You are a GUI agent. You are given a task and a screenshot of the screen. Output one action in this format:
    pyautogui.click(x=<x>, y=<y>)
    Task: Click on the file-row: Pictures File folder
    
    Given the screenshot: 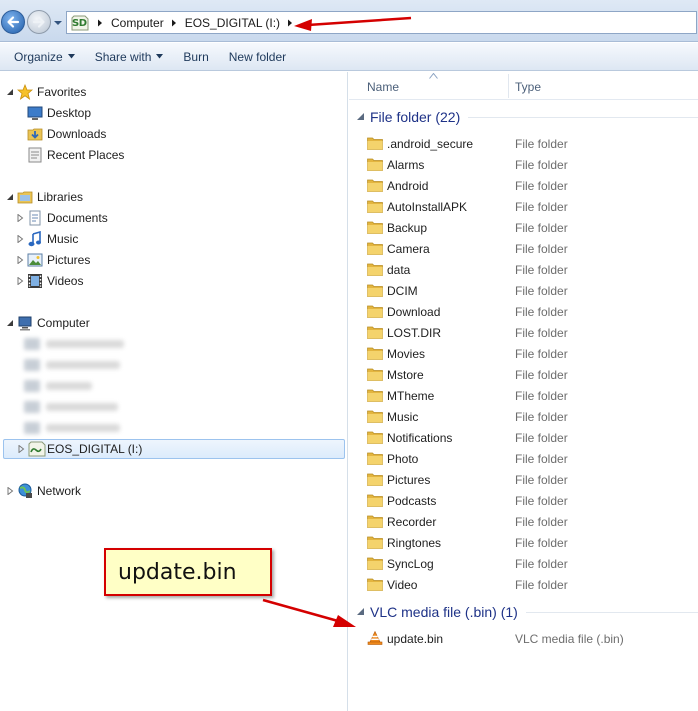 What is the action you would take?
    pyautogui.click(x=523, y=479)
    